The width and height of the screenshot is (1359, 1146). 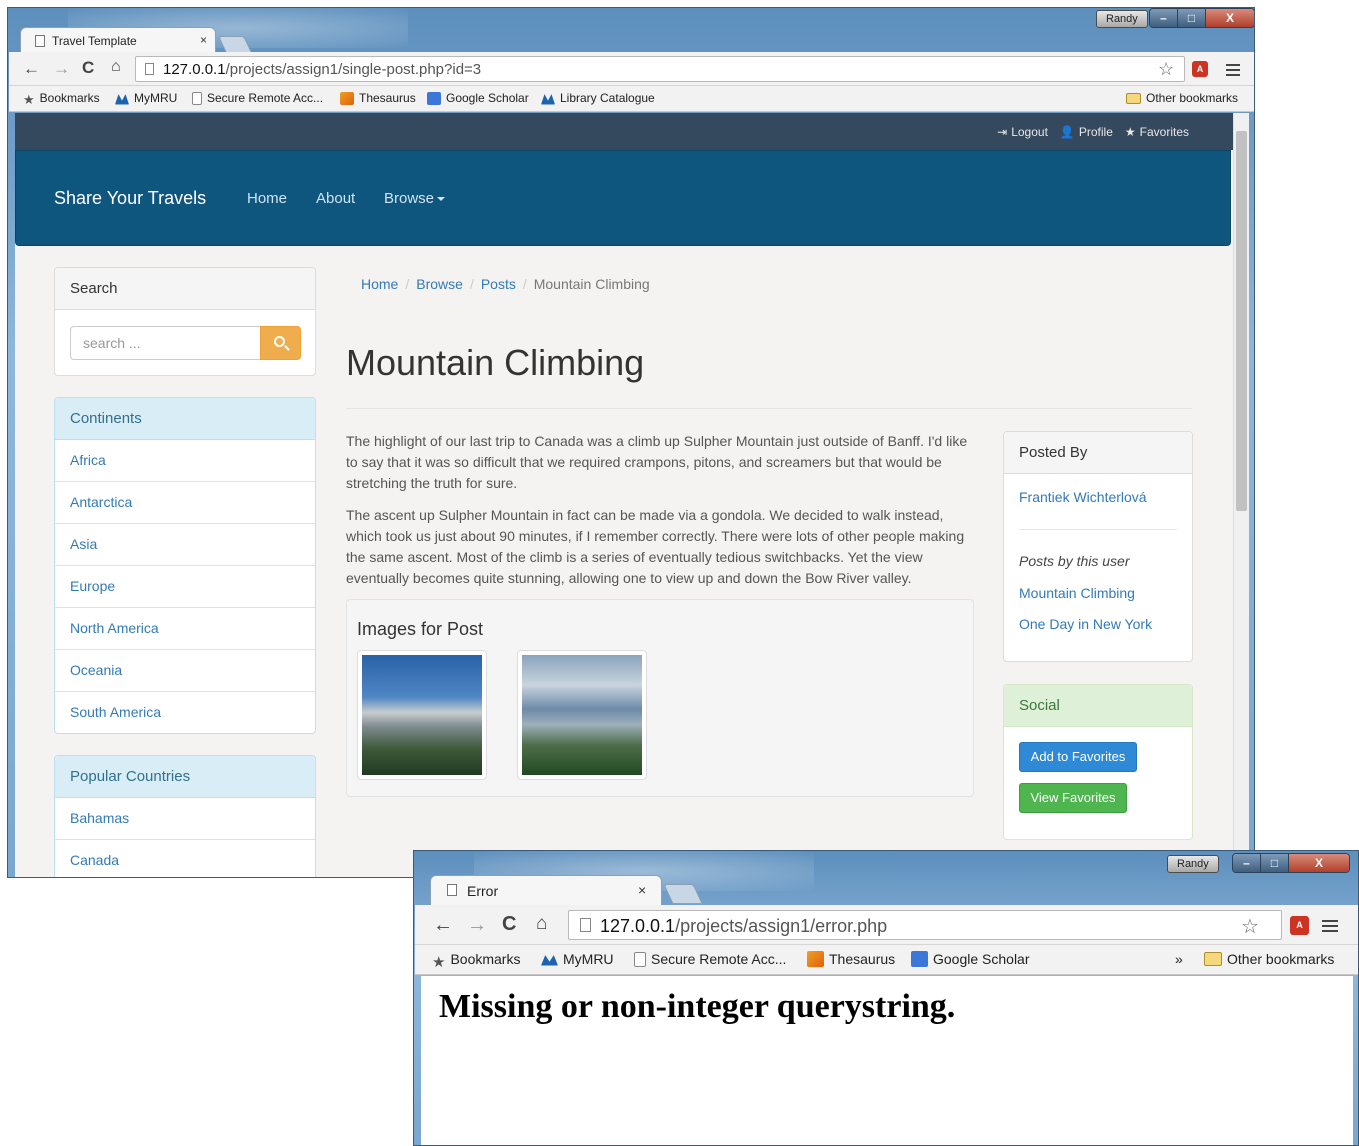 I want to click on mountain-photo, so click(x=422, y=715).